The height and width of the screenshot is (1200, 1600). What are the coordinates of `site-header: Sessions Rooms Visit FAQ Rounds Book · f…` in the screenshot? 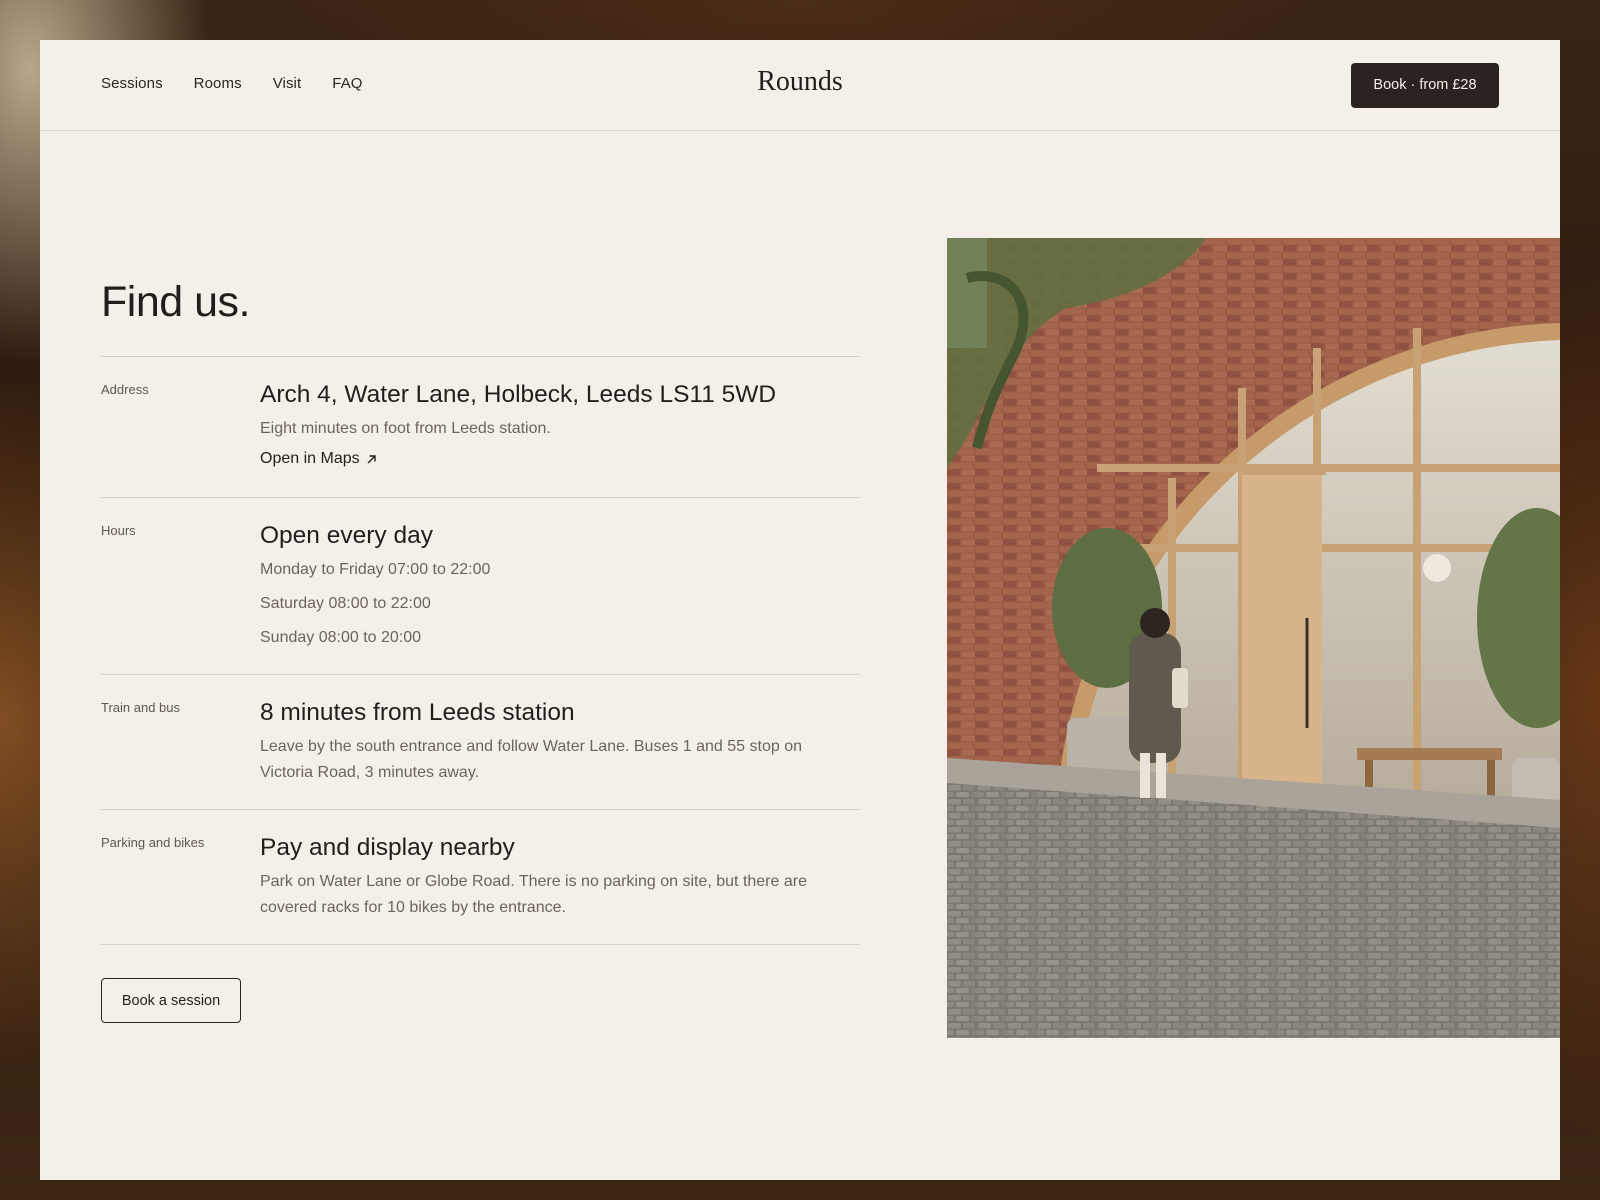 It's located at (800, 85).